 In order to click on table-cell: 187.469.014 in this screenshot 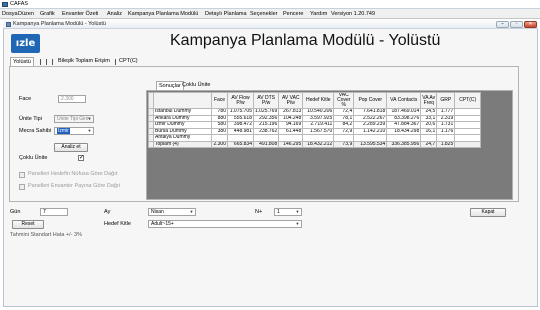, I will do `click(404, 112)`.